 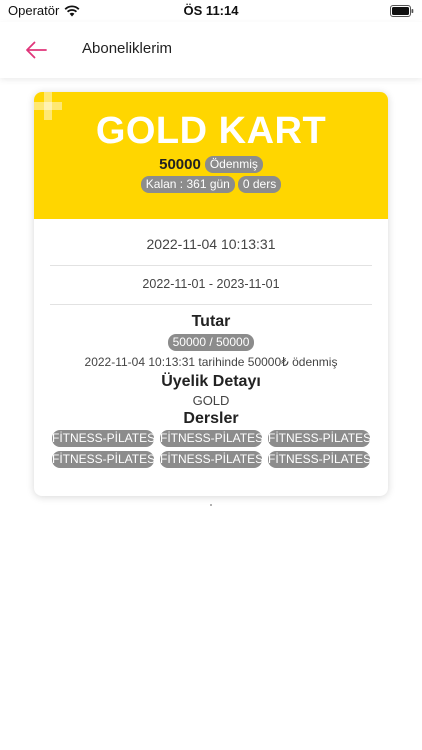 I want to click on tutar-title: Tutar, so click(x=211, y=321).